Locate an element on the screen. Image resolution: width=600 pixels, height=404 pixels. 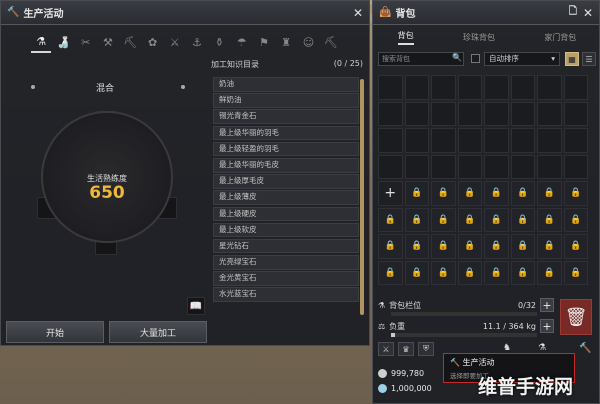
list-item: 金光黄宝石 is located at coordinates (286, 278).